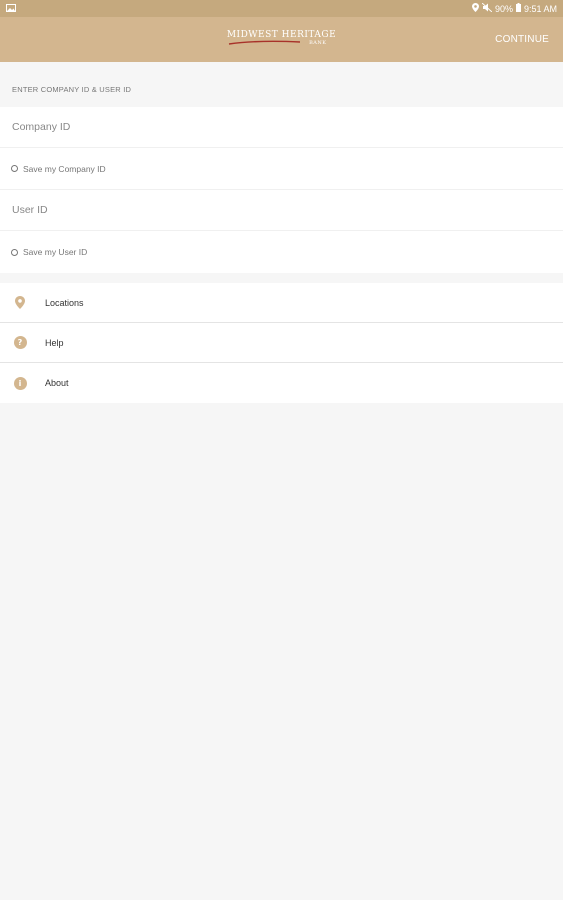 The width and height of the screenshot is (563, 900). Describe the element at coordinates (20, 303) in the screenshot. I see `location-pin-icon` at that location.